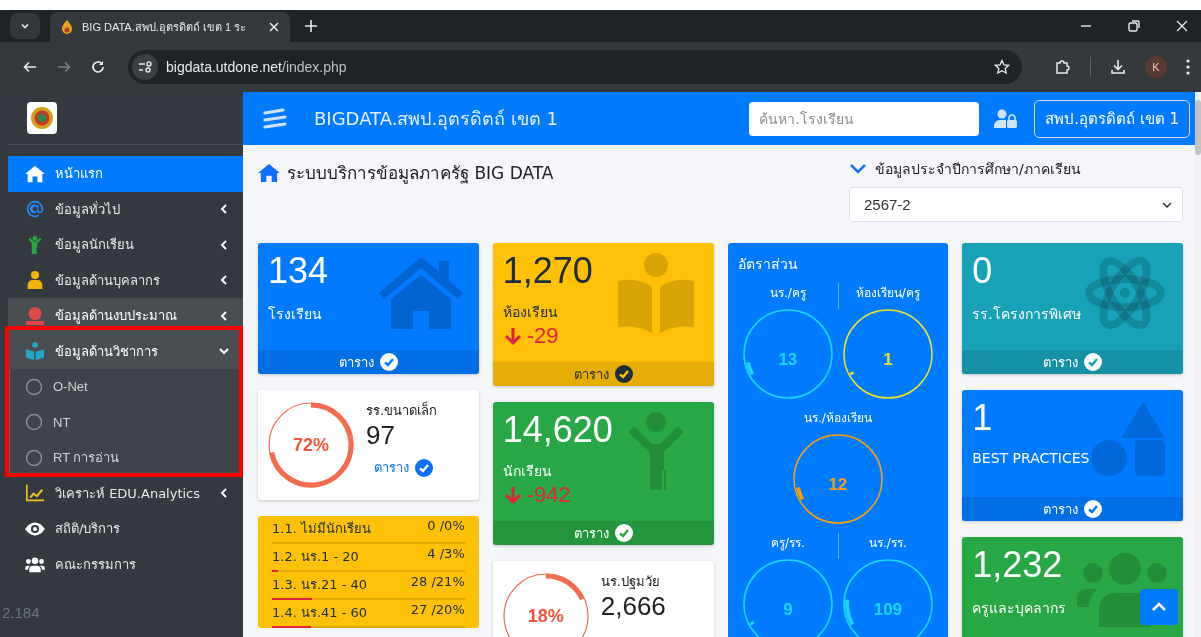  I want to click on stat-value: 134, so click(299, 271).